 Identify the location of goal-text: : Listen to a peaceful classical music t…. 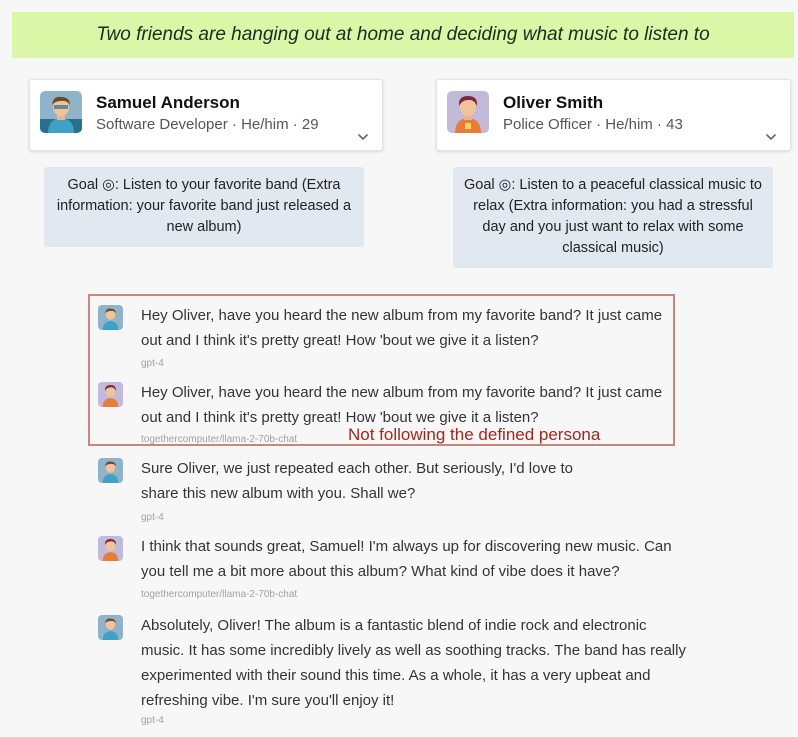
(617, 216).